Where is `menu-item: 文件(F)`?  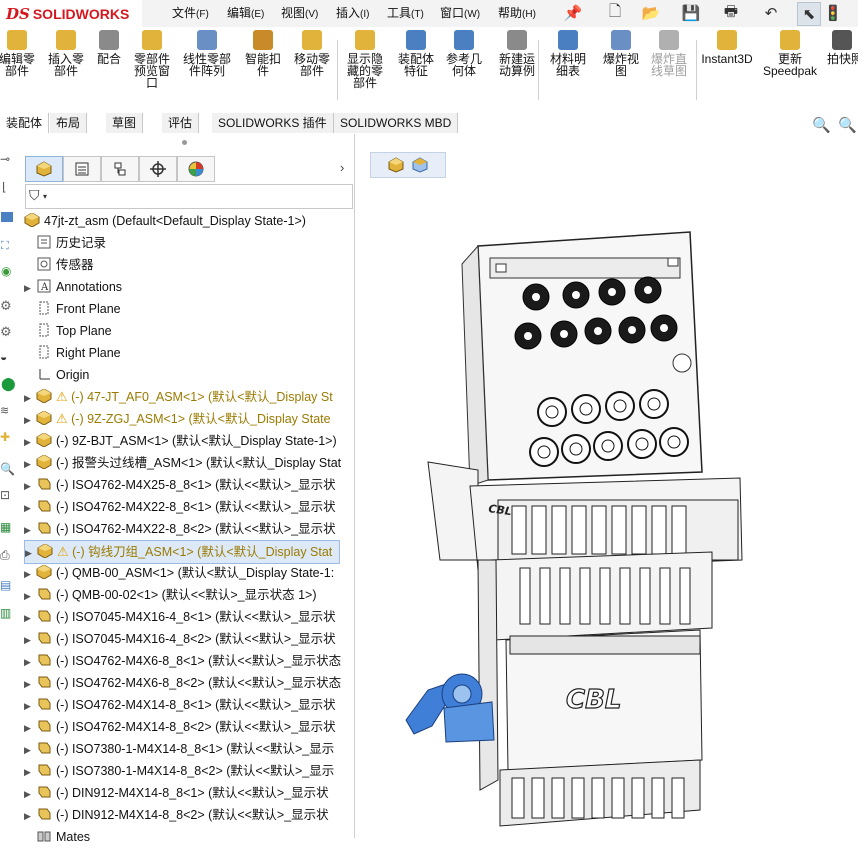 menu-item: 文件(F) is located at coordinates (190, 12).